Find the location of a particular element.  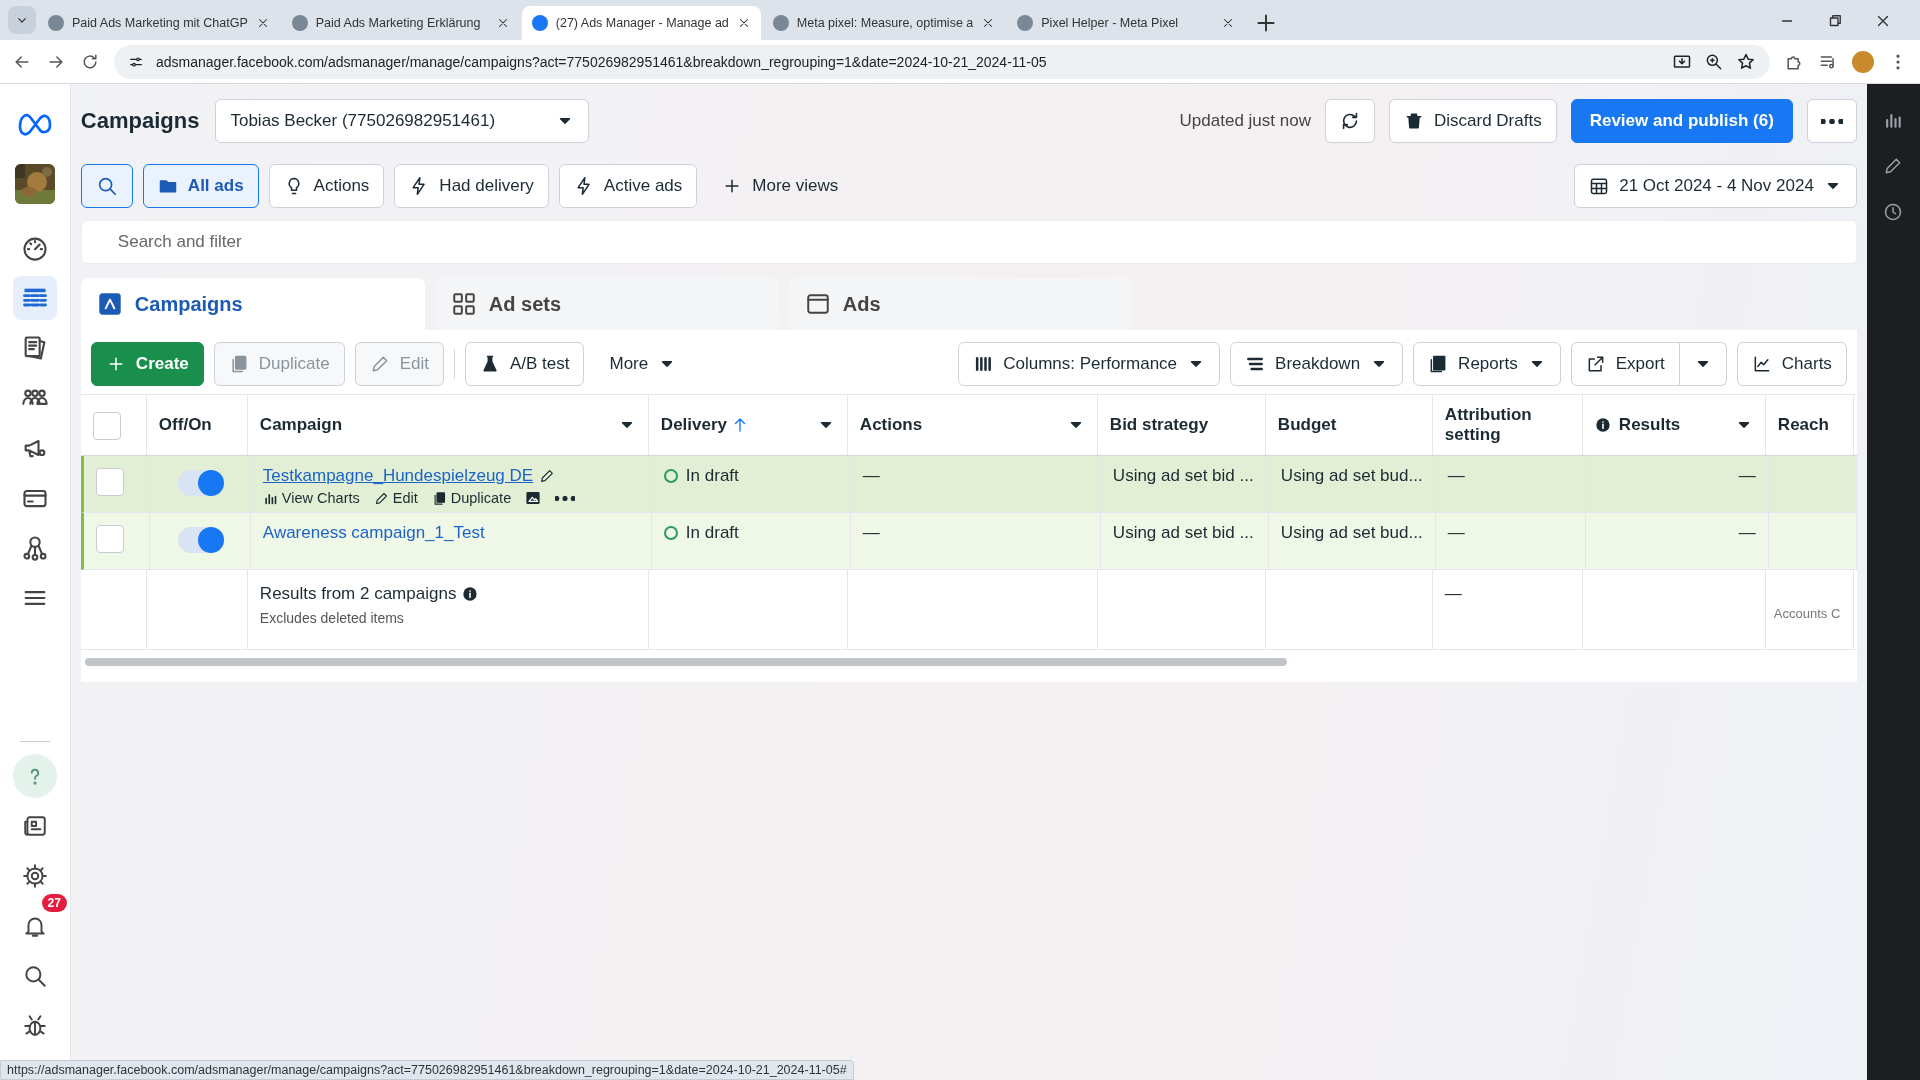

publish-button: Review and publish (6) is located at coordinates (1681, 121).